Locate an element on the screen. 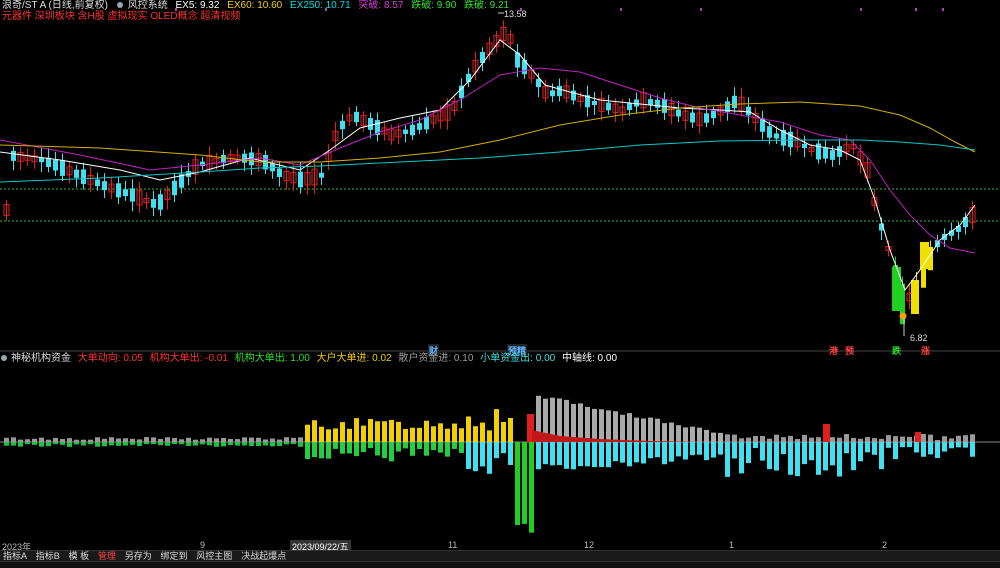  date-tick: 9 is located at coordinates (203, 545).